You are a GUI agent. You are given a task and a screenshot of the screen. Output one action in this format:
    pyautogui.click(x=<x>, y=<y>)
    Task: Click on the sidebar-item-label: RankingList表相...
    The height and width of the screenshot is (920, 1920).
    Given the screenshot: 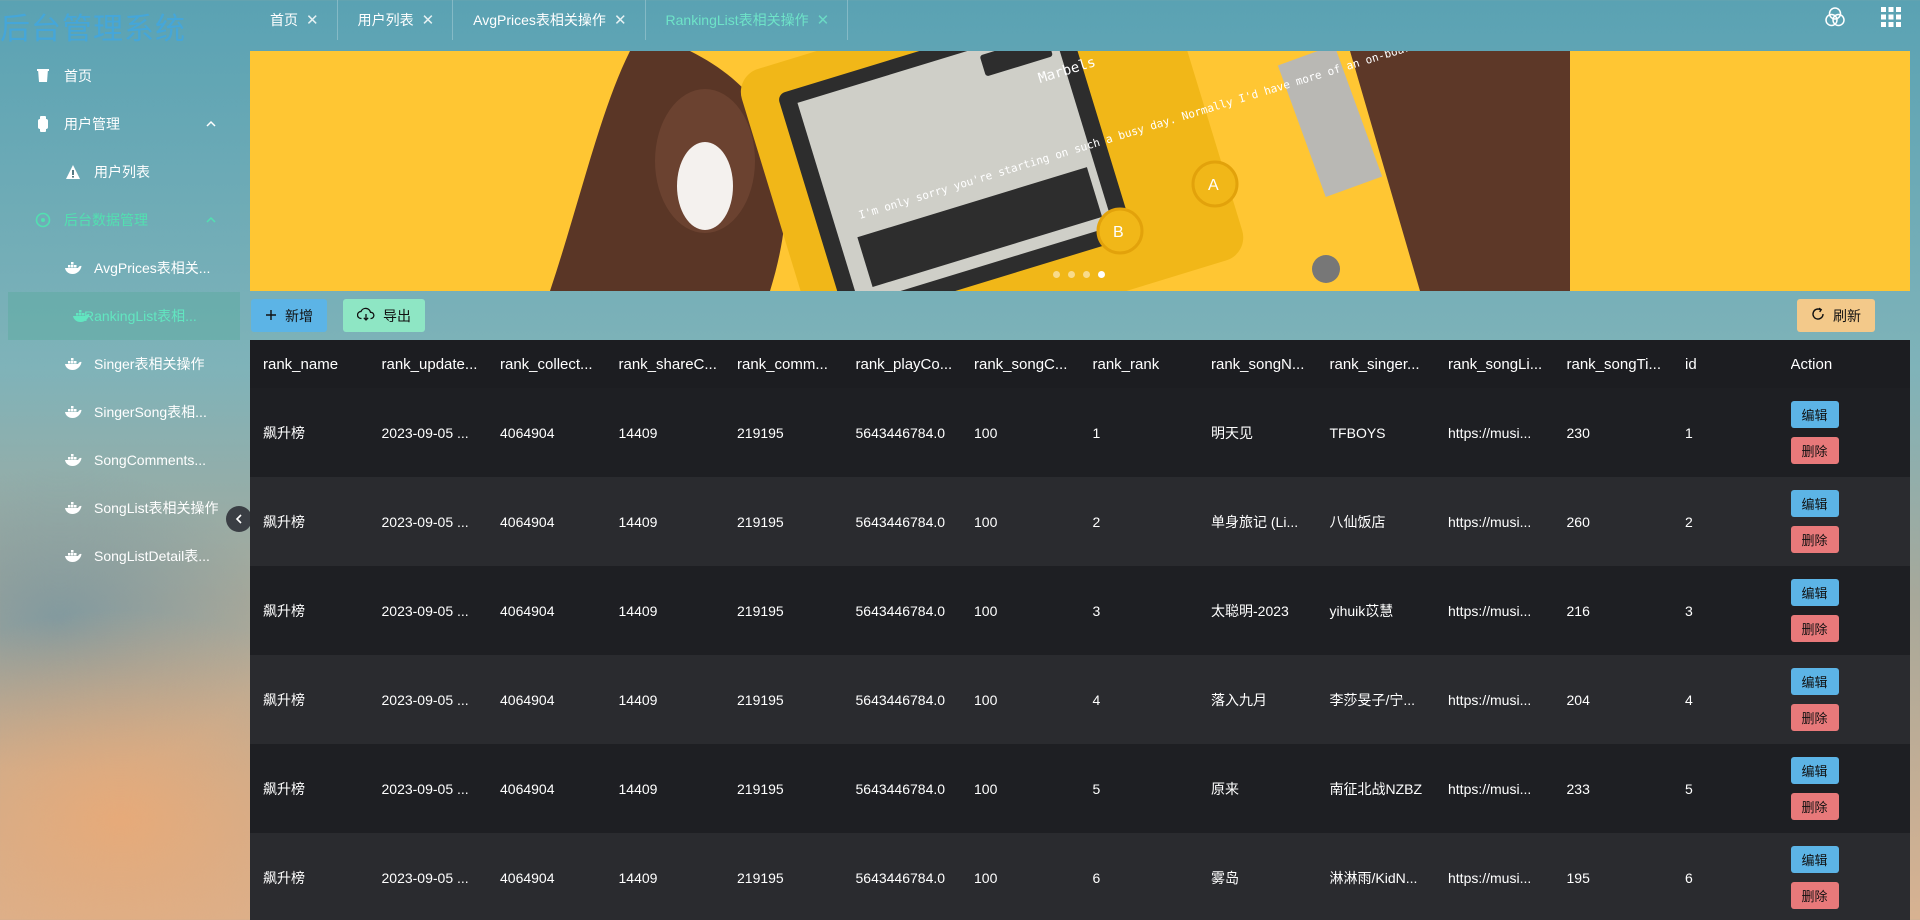 What is the action you would take?
    pyautogui.click(x=140, y=316)
    